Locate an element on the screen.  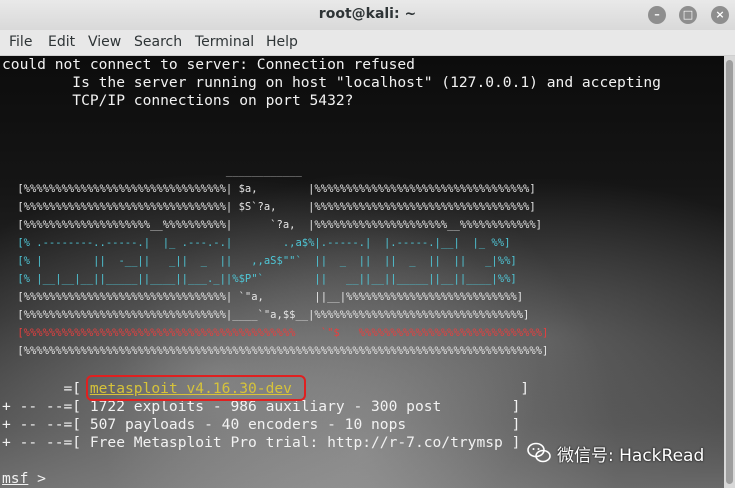
minimize-button: – is located at coordinates (657, 15).